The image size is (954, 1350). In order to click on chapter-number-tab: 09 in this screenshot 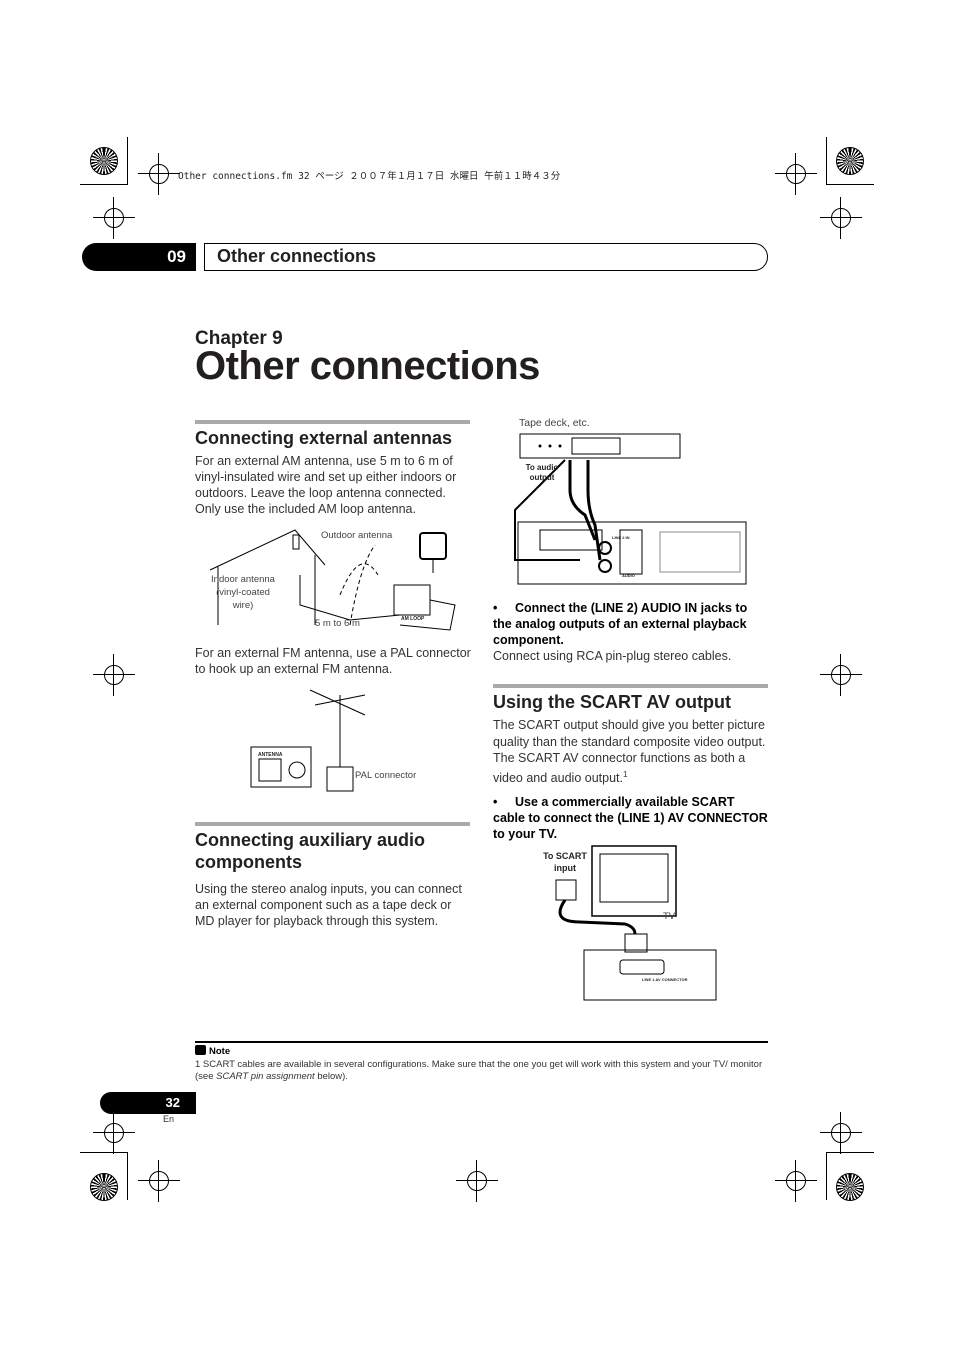, I will do `click(139, 257)`.